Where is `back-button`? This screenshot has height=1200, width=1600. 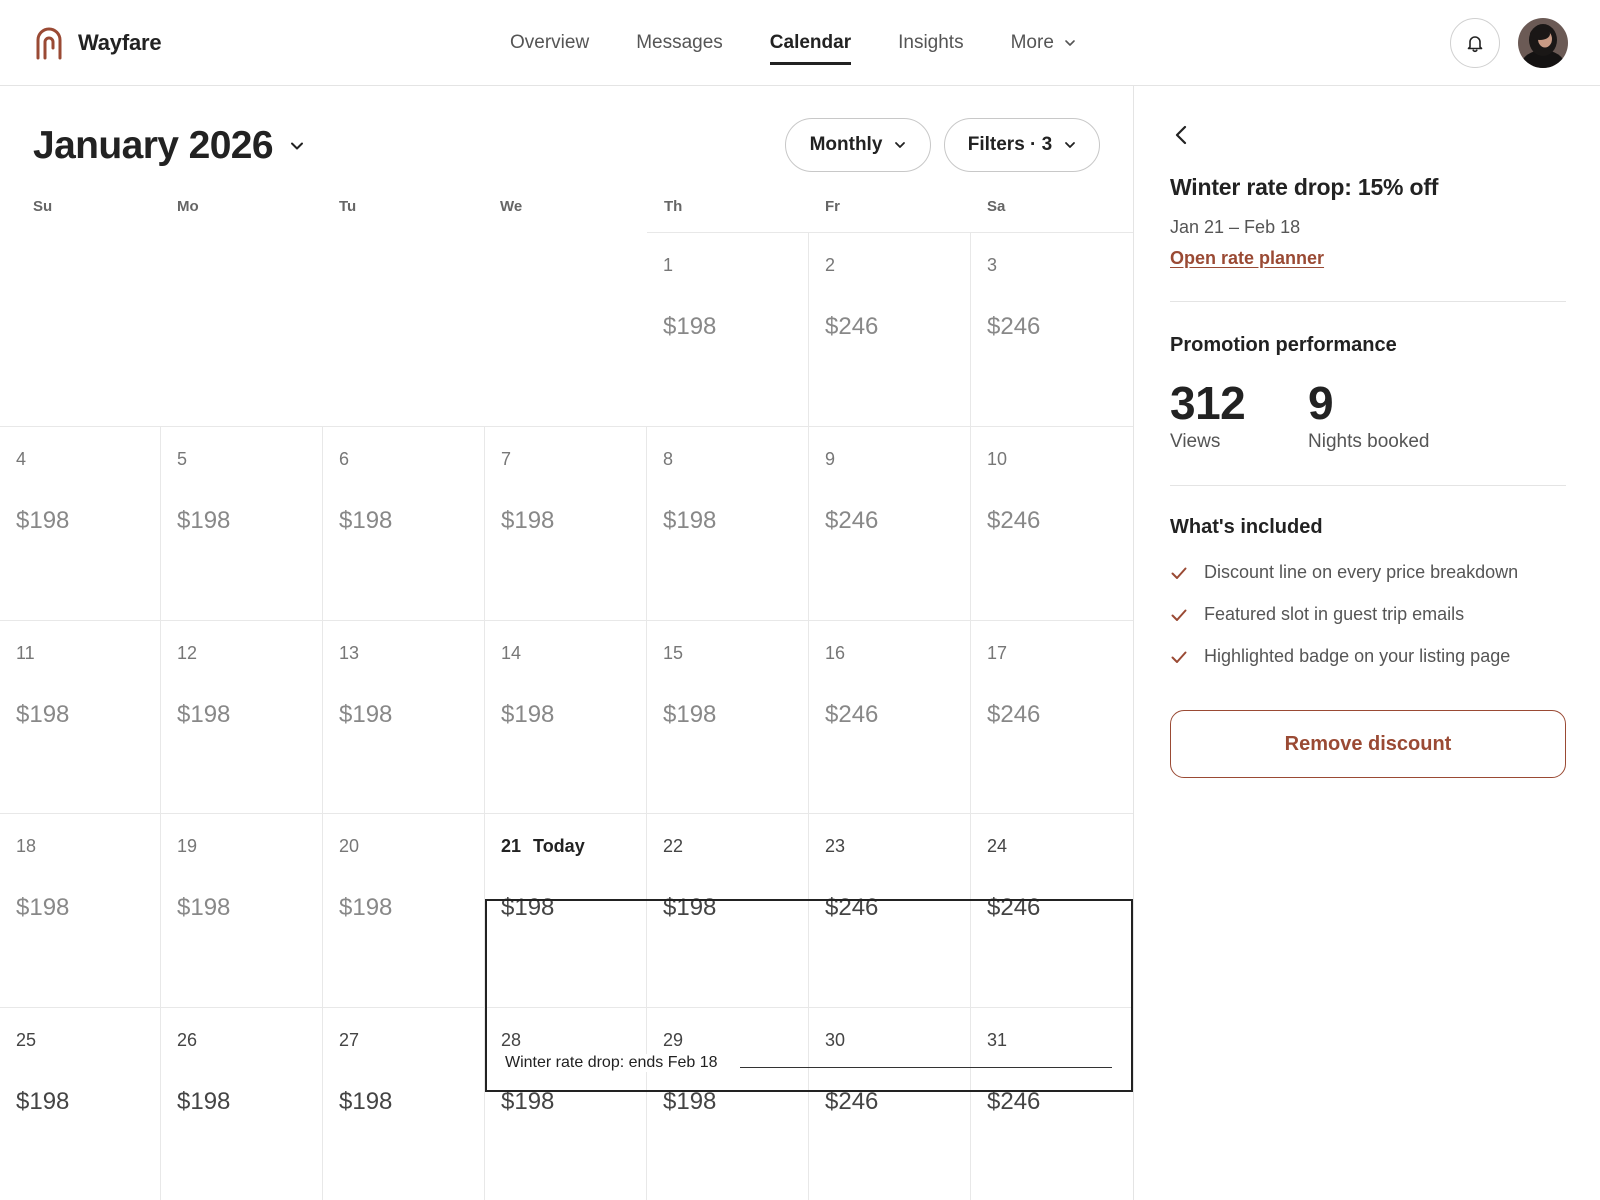
back-button is located at coordinates (1181, 135).